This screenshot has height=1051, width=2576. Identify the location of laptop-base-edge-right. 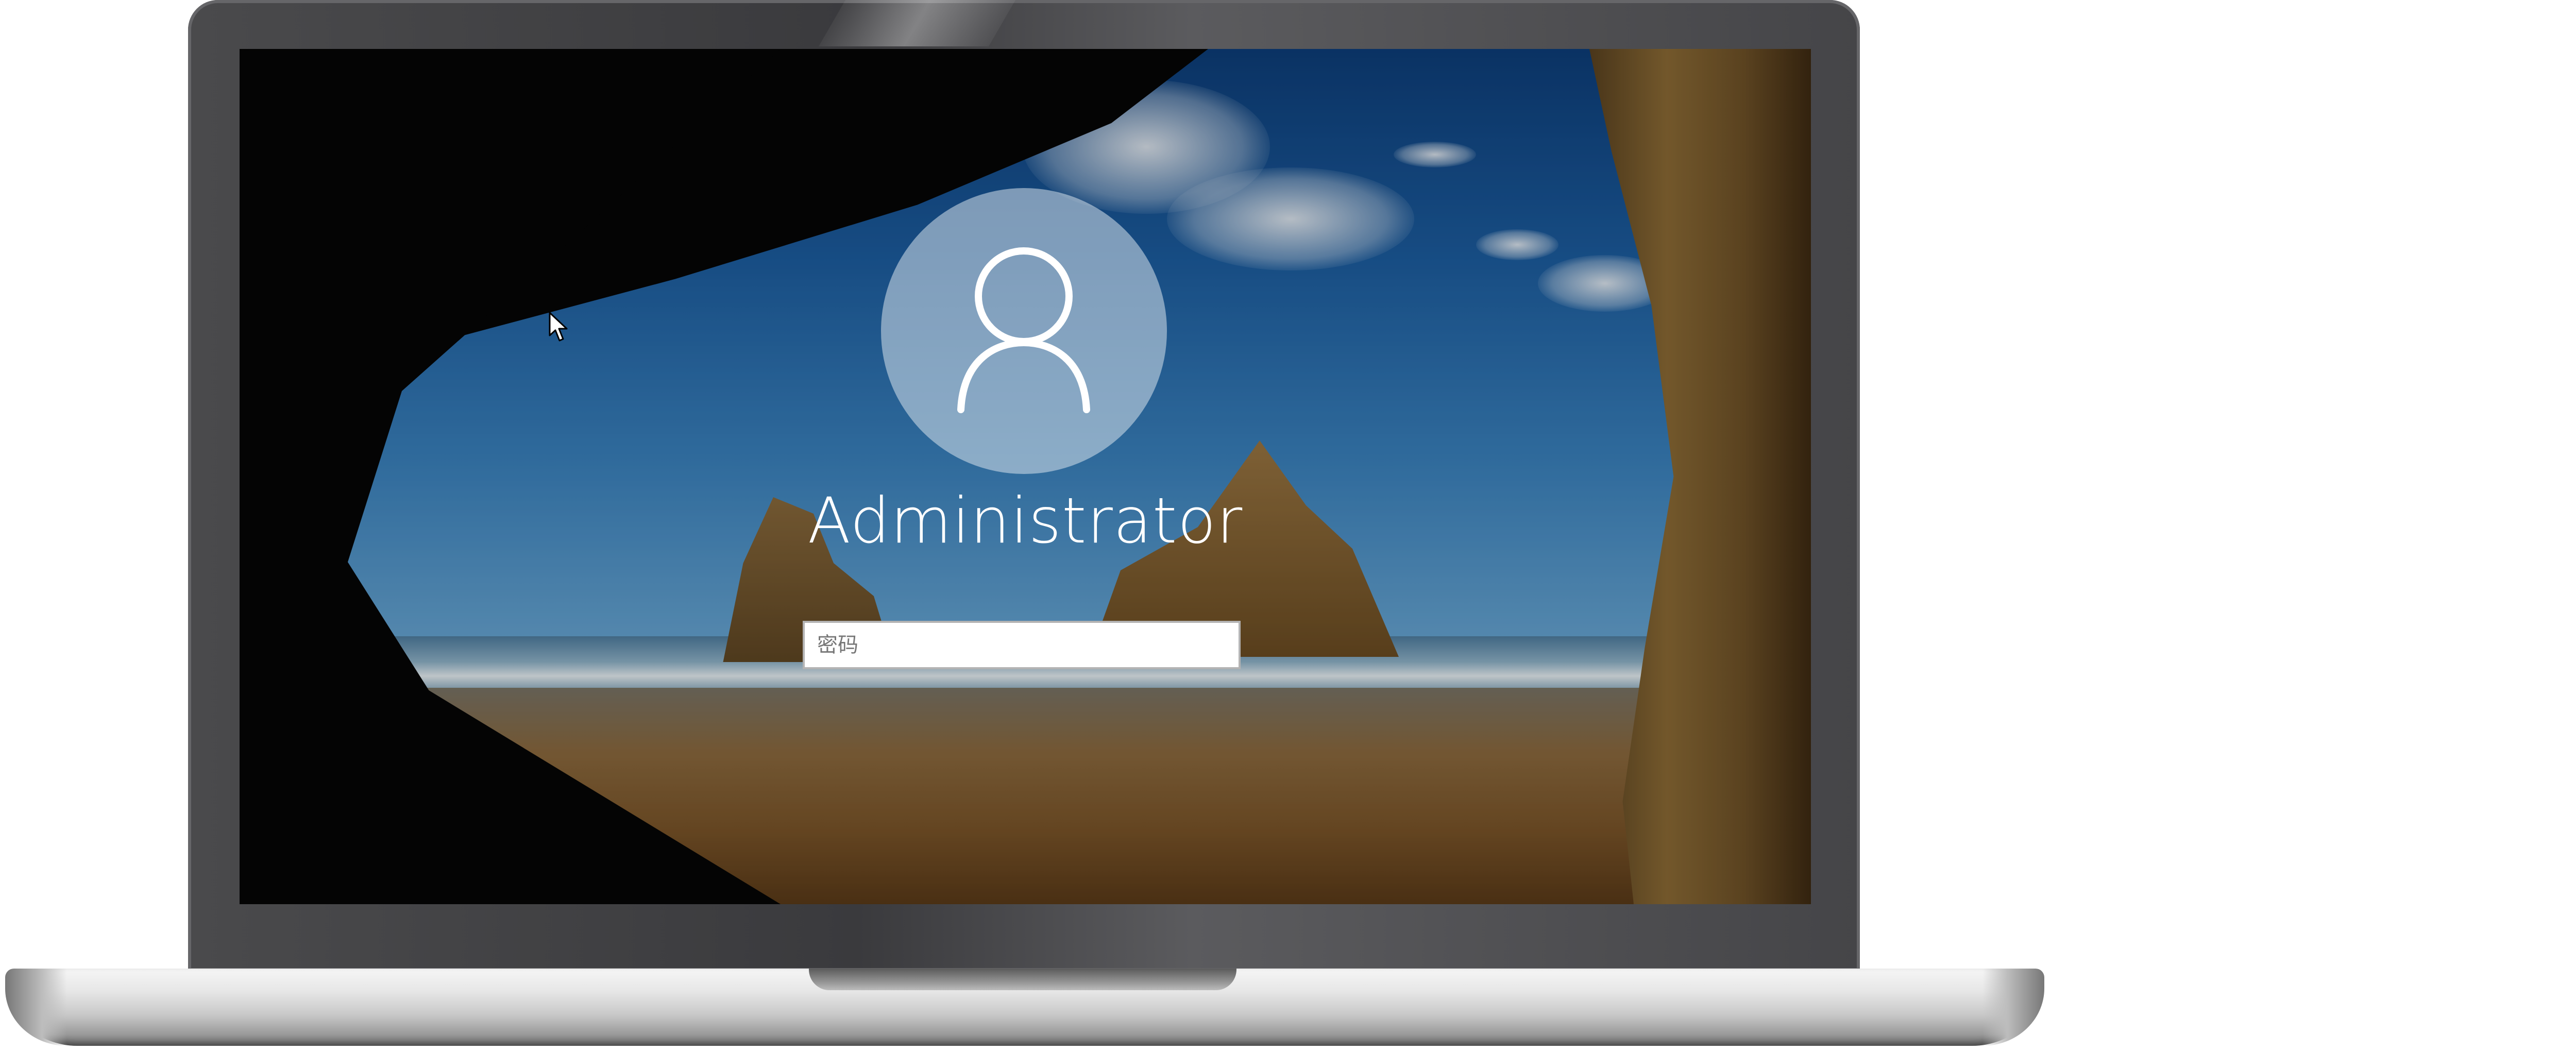
(2013, 1007).